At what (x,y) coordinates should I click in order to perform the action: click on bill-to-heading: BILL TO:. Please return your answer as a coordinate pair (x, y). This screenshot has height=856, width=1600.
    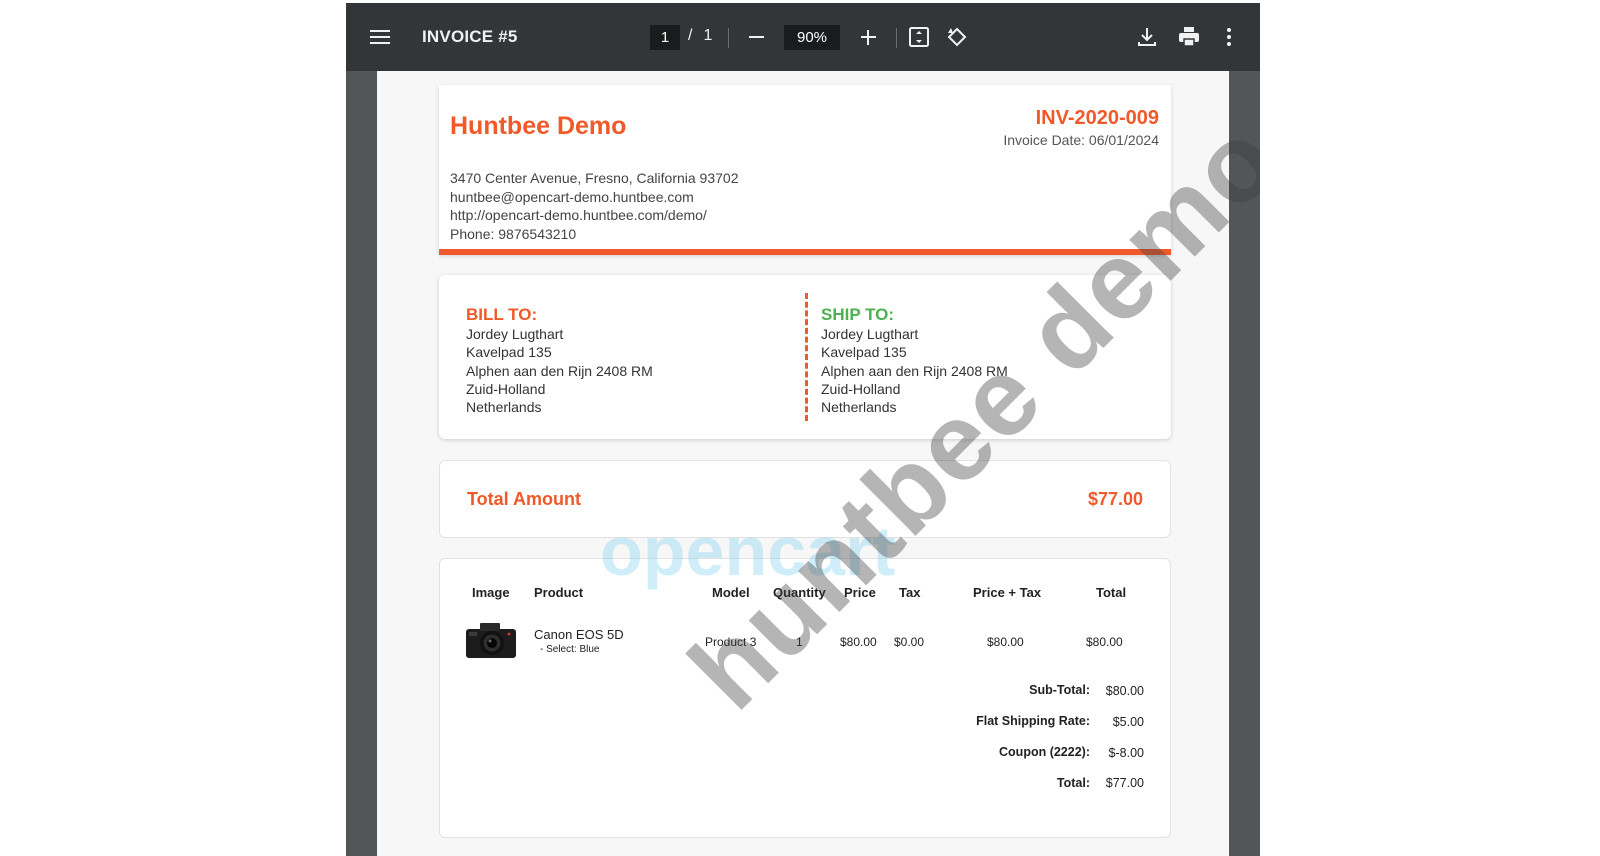
    Looking at the image, I should click on (502, 314).